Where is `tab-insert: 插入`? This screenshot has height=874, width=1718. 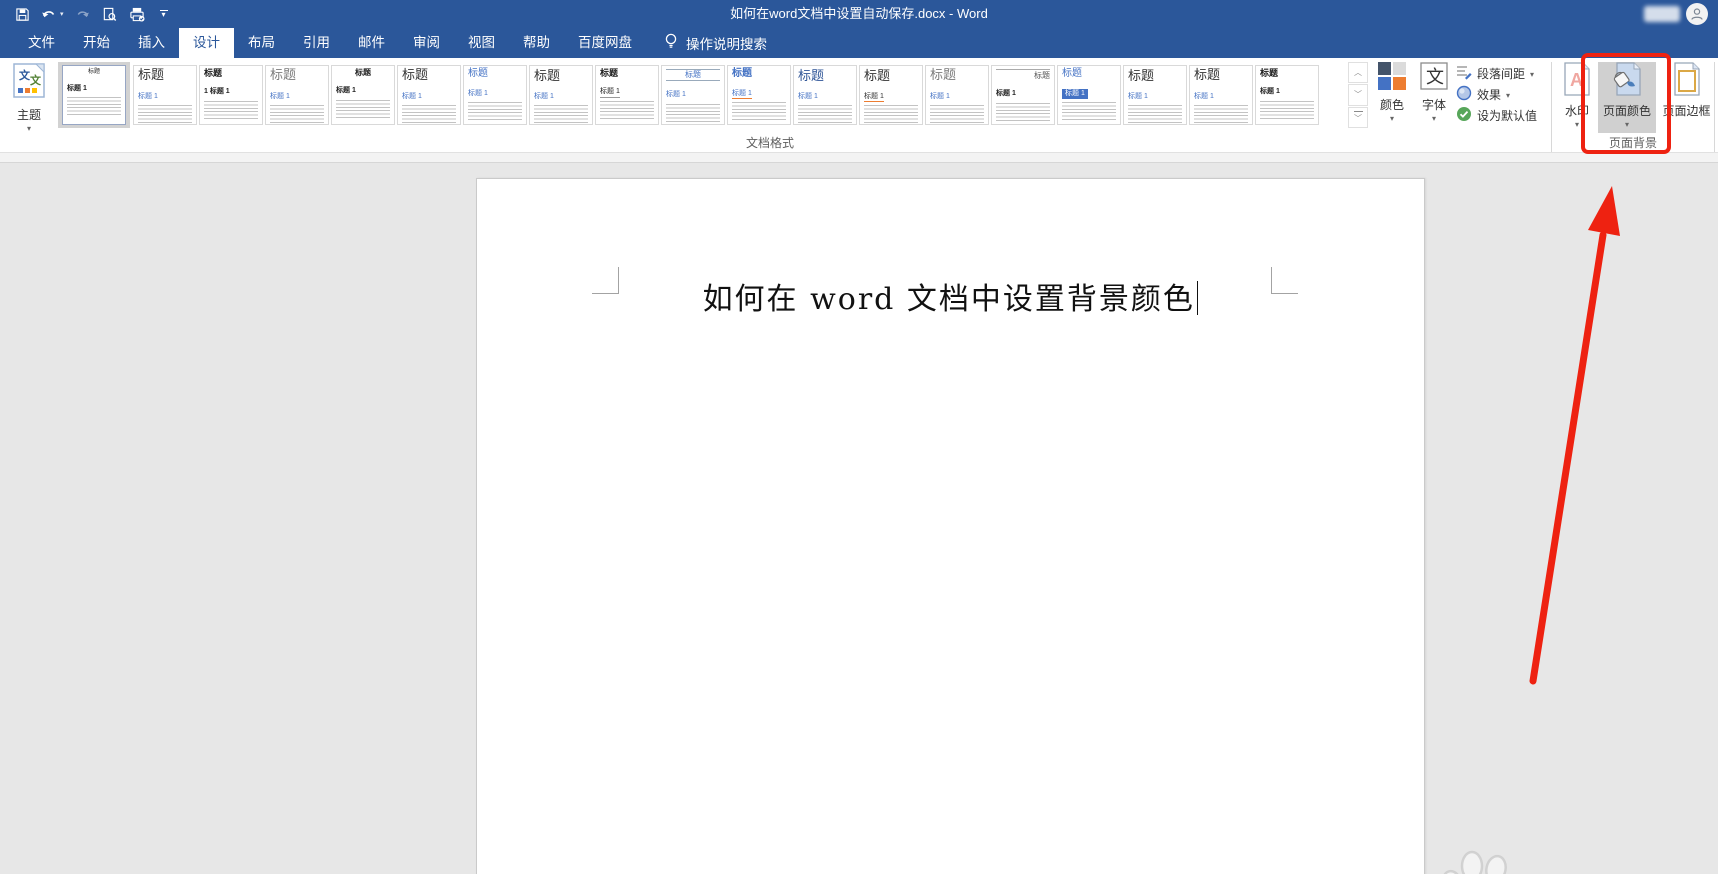 tab-insert: 插入 is located at coordinates (151, 43).